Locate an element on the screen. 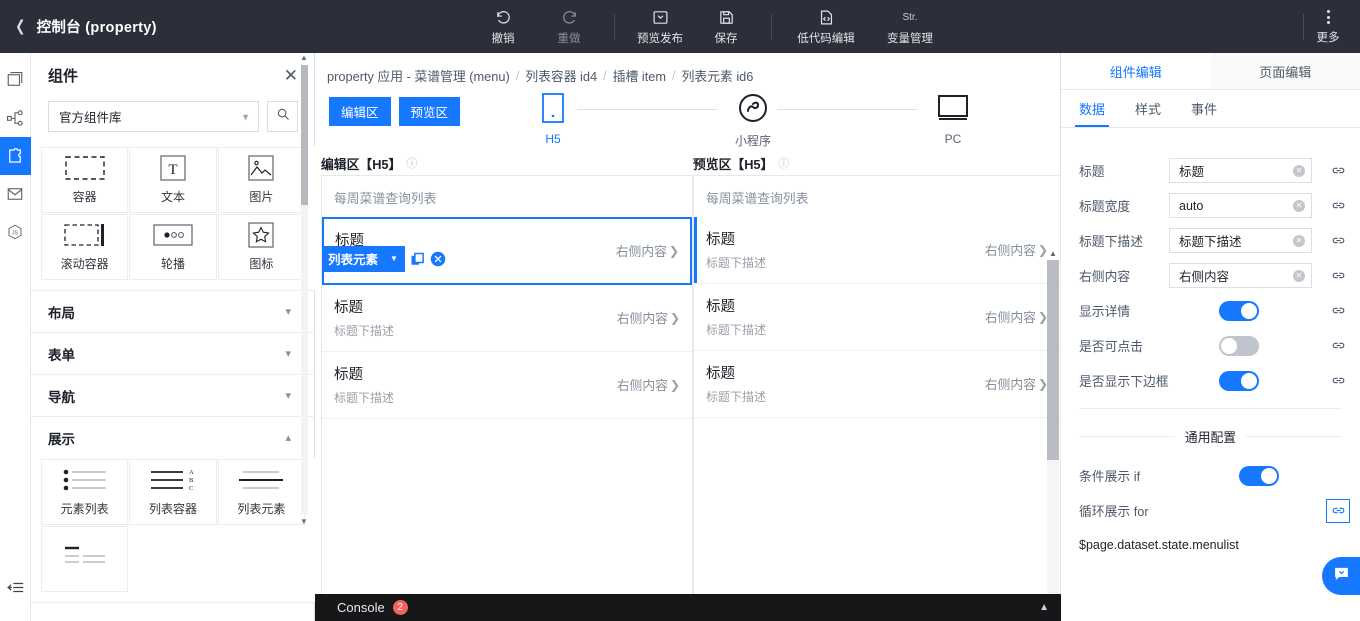 The height and width of the screenshot is (621, 1360). chevron-up-icon: ▲ is located at coordinates (1044, 607).